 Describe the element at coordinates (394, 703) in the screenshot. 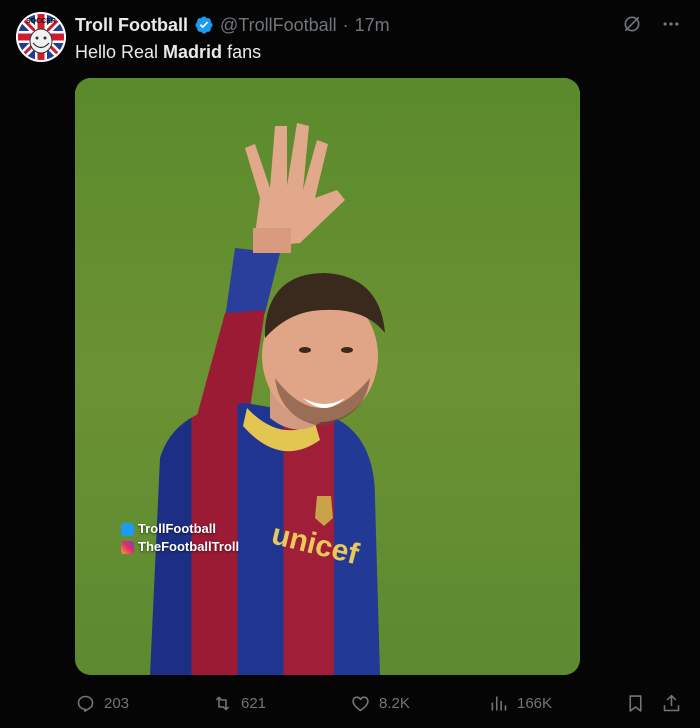

I see `like-count: 8.2K` at that location.